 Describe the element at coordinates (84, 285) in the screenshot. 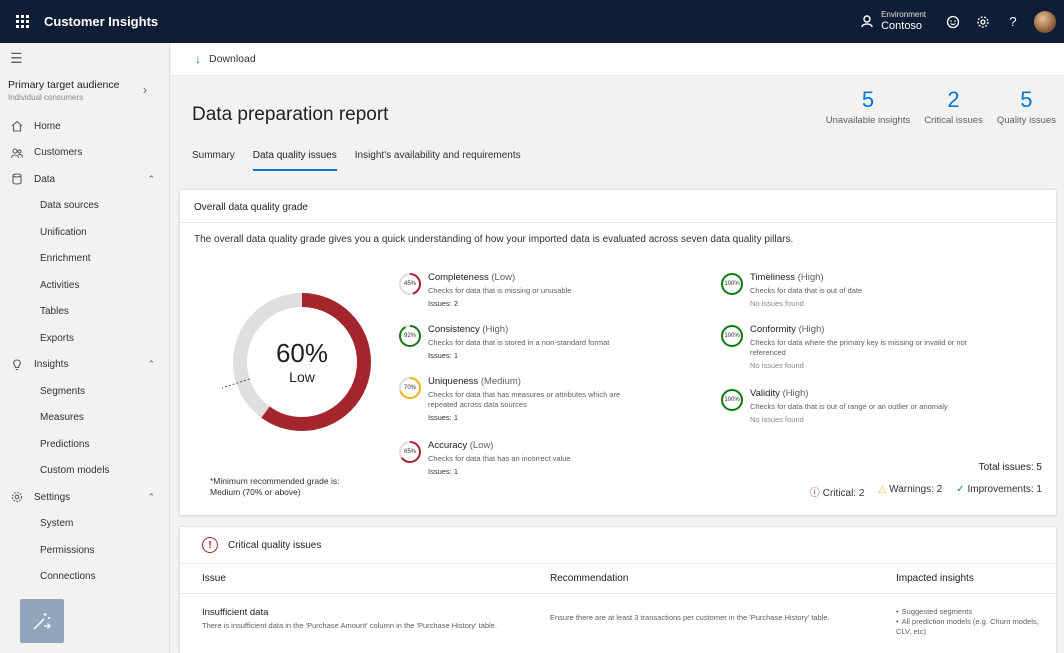

I see `sidebar-item-activities: Activities` at that location.